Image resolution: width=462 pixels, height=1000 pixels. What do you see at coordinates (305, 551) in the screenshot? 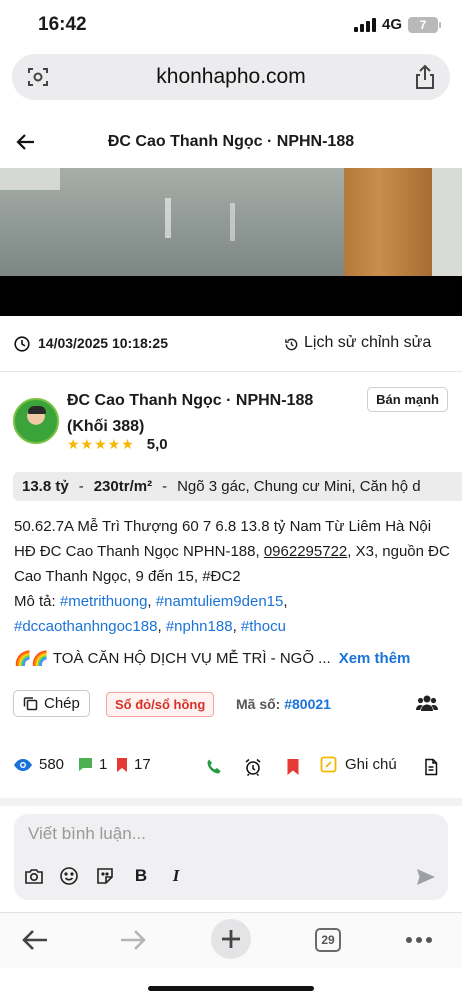
I see `phone-link: 0962295722` at bounding box center [305, 551].